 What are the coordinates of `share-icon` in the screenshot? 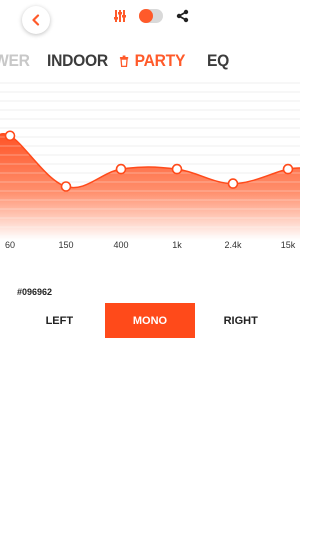 It's located at (182, 16).